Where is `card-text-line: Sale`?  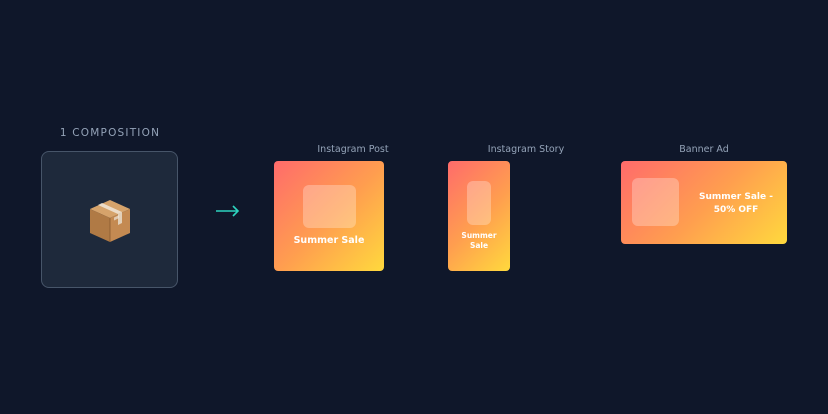 card-text-line: Sale is located at coordinates (479, 245).